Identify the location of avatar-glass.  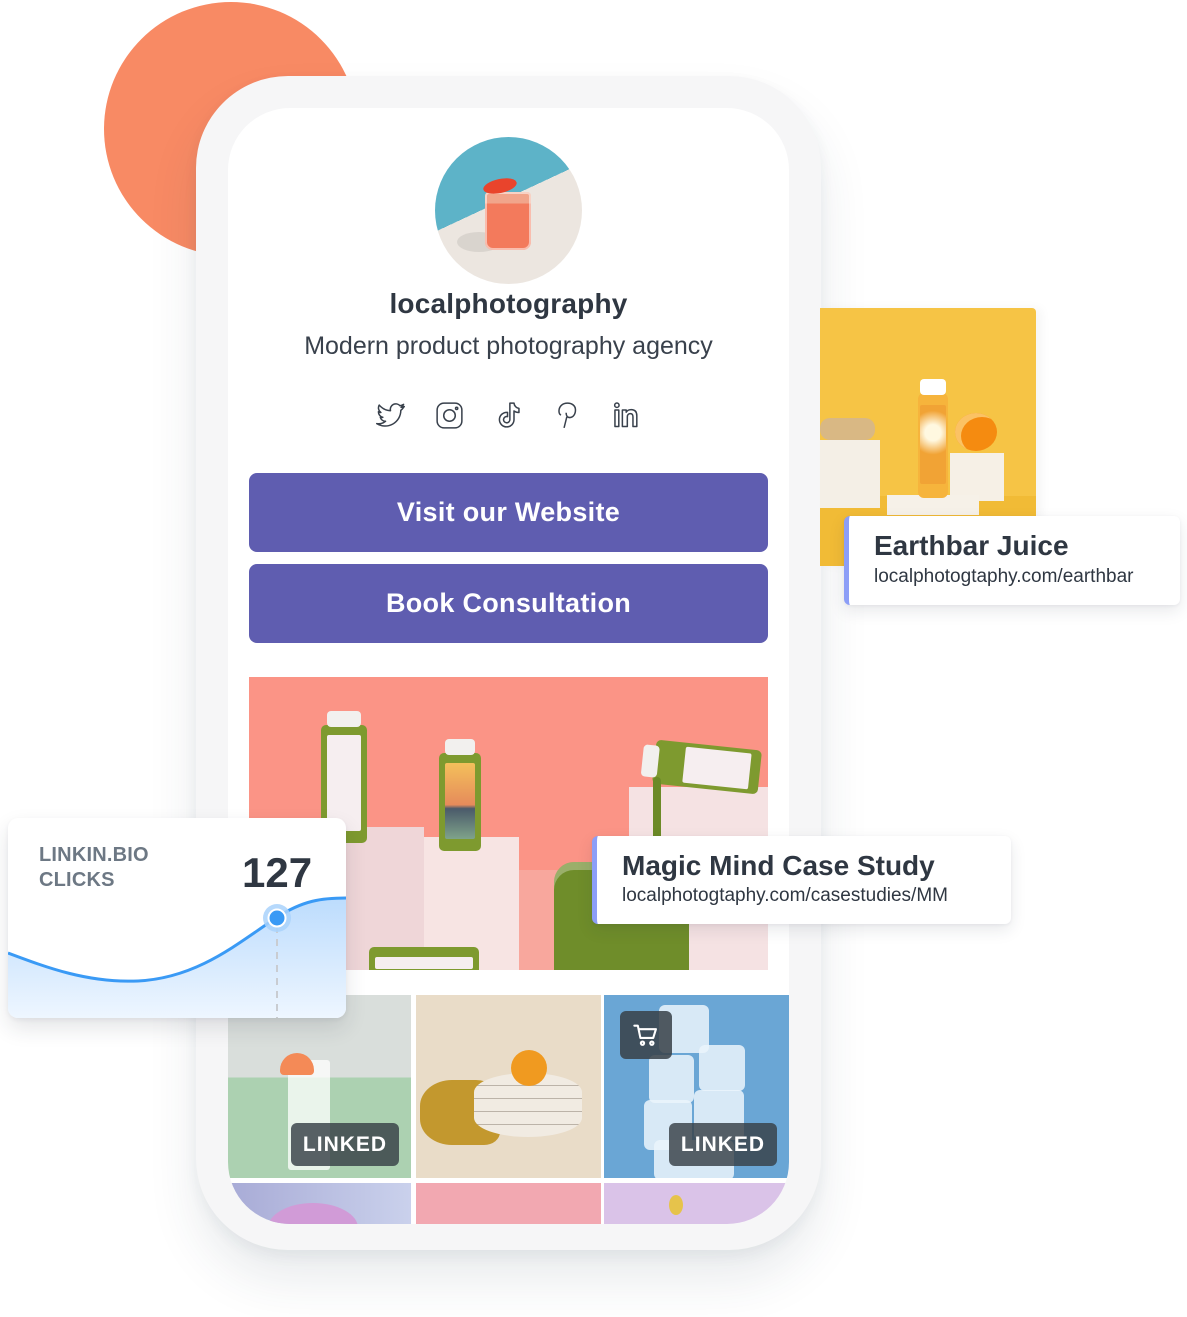
(508, 221).